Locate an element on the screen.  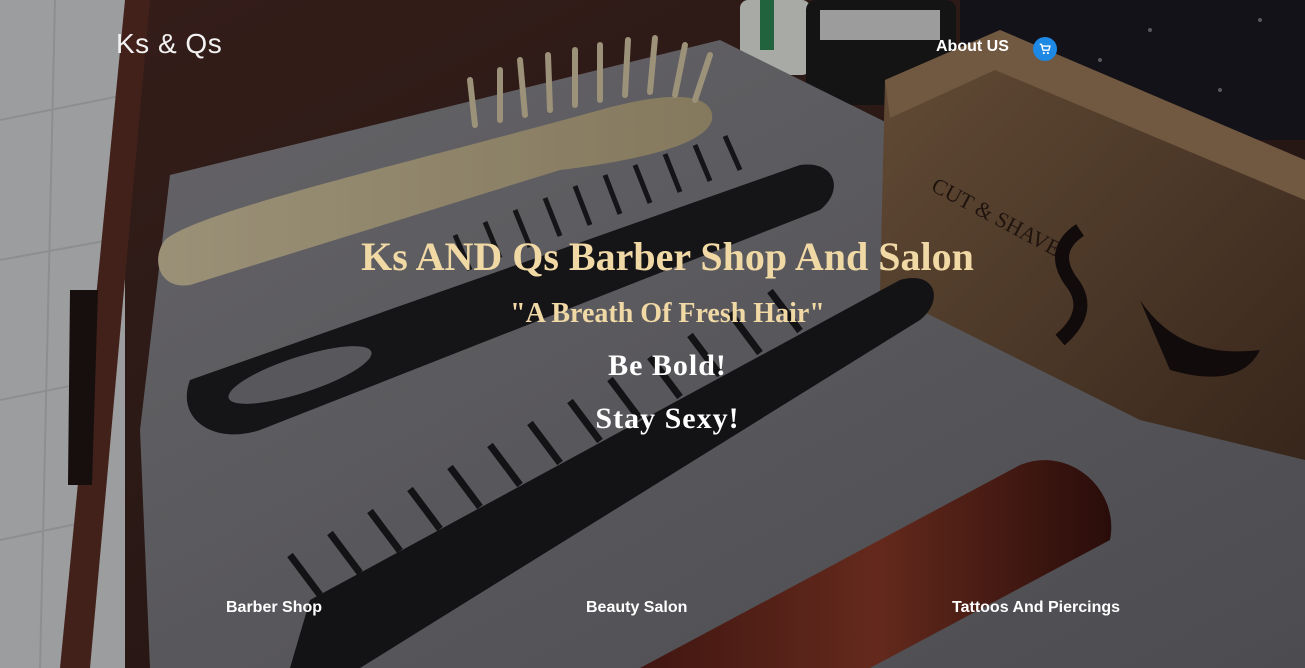
hero-tagline: "A Breath Of Fresh Hair" is located at coordinates (667, 313).